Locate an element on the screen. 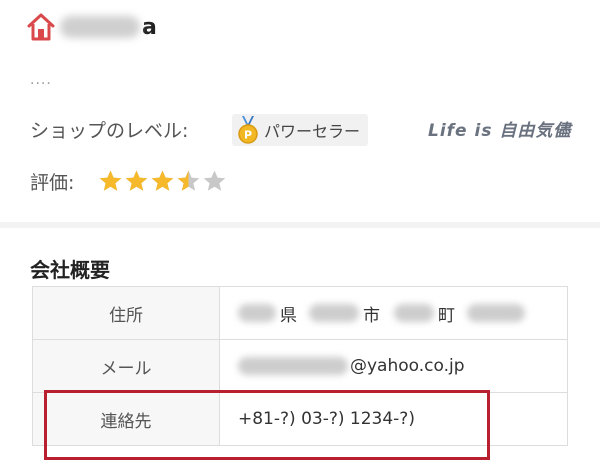 The width and height of the screenshot is (600, 475). section-divider is located at coordinates (300, 225).